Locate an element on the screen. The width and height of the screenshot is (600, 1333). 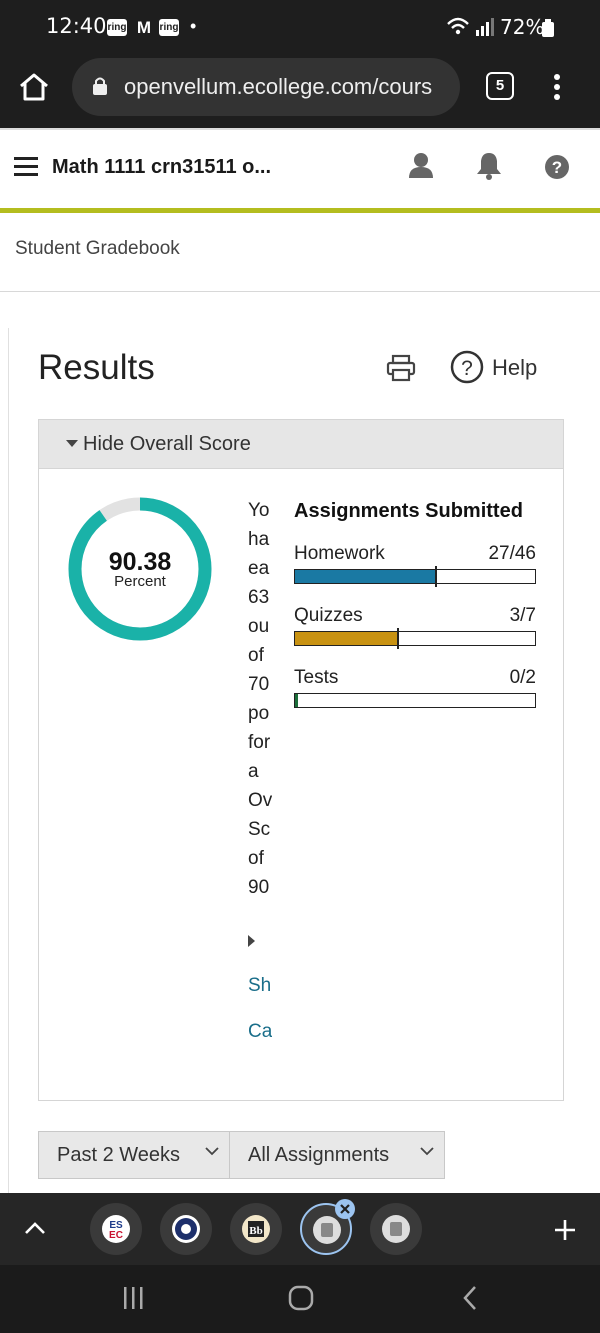
period-filter-select: Past 2 Weeks is located at coordinates (134, 1155).